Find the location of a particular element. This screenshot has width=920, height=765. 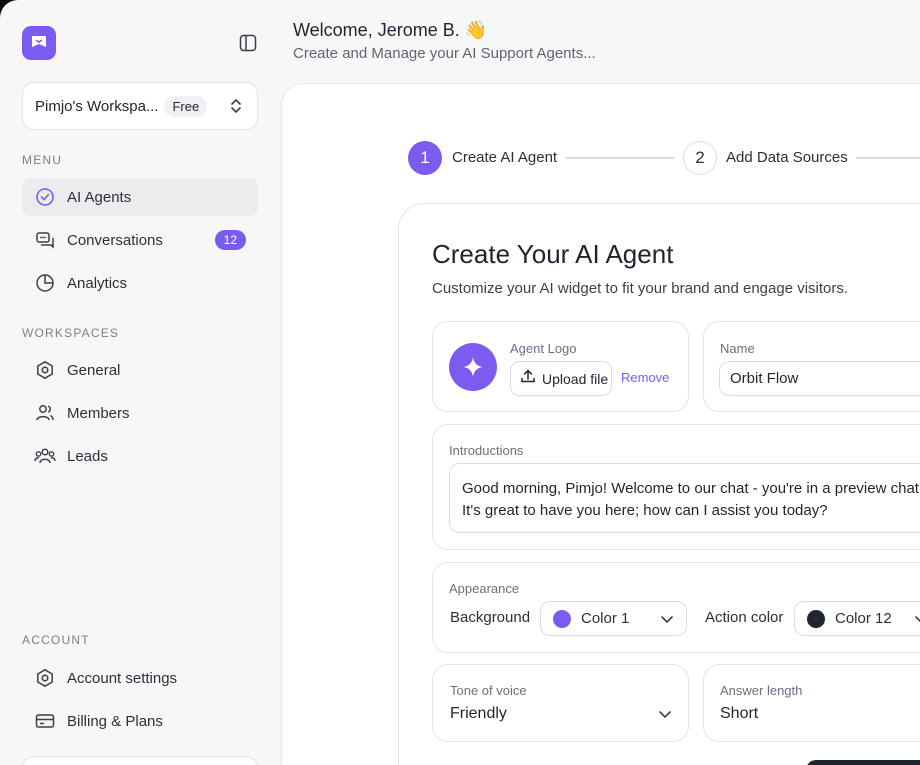

agent-name-input is located at coordinates (819, 378).